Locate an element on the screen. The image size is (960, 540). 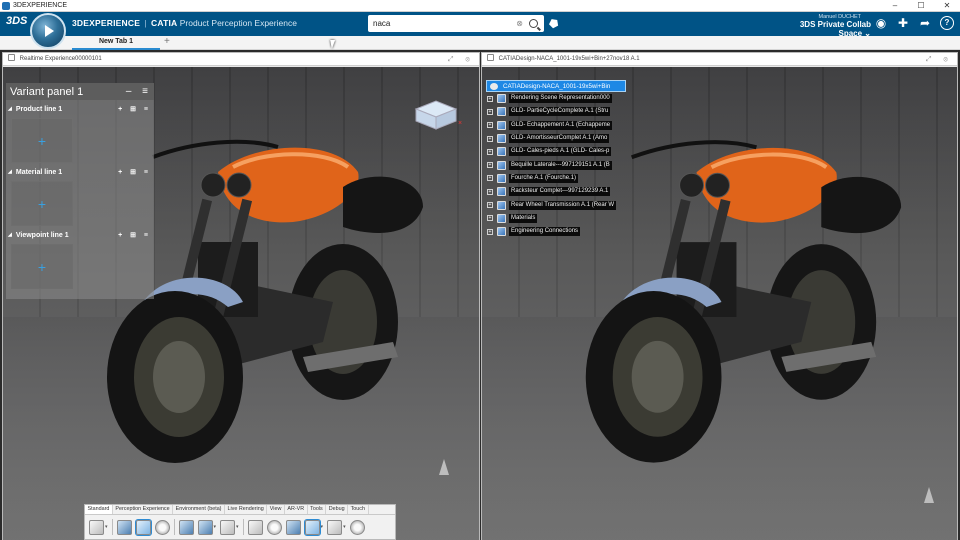
user-info: Manuel DUCHET 3DS Private Collab Space ⌄ is located at coordinates (823, 26).